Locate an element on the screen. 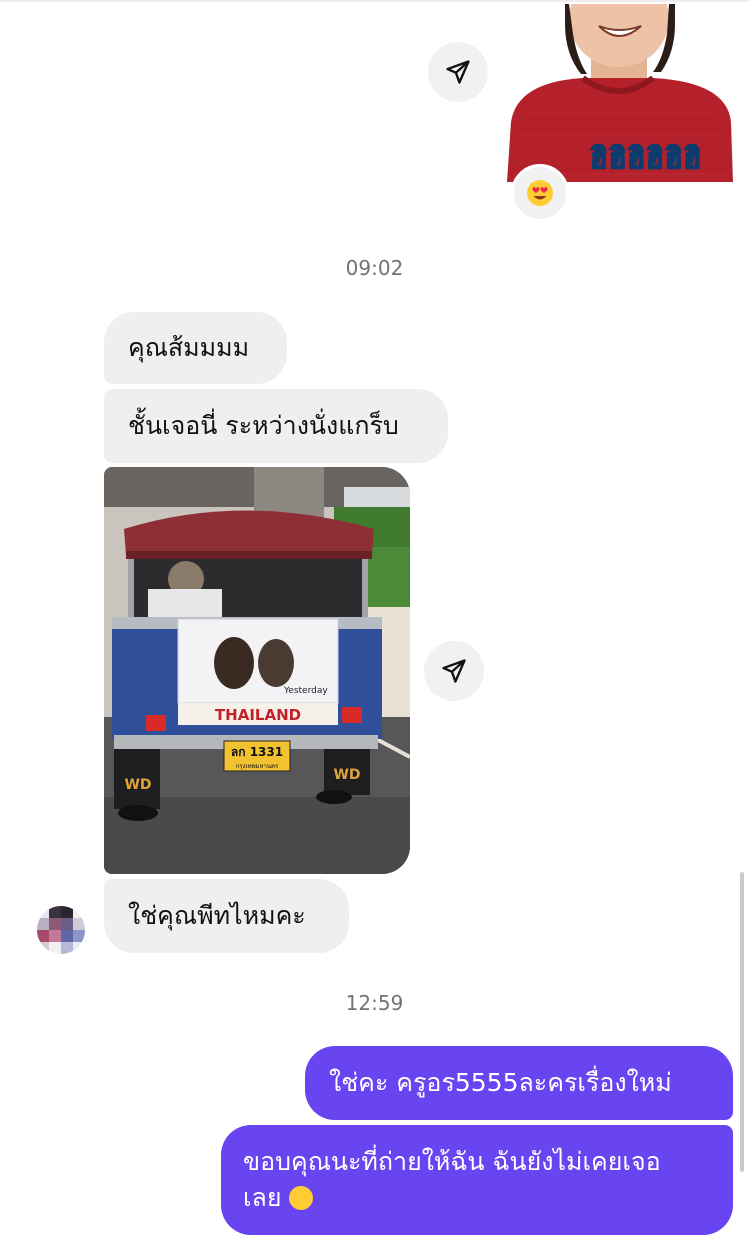 The image size is (749, 1235). plate-number: ลก 1331 is located at coordinates (257, 752).